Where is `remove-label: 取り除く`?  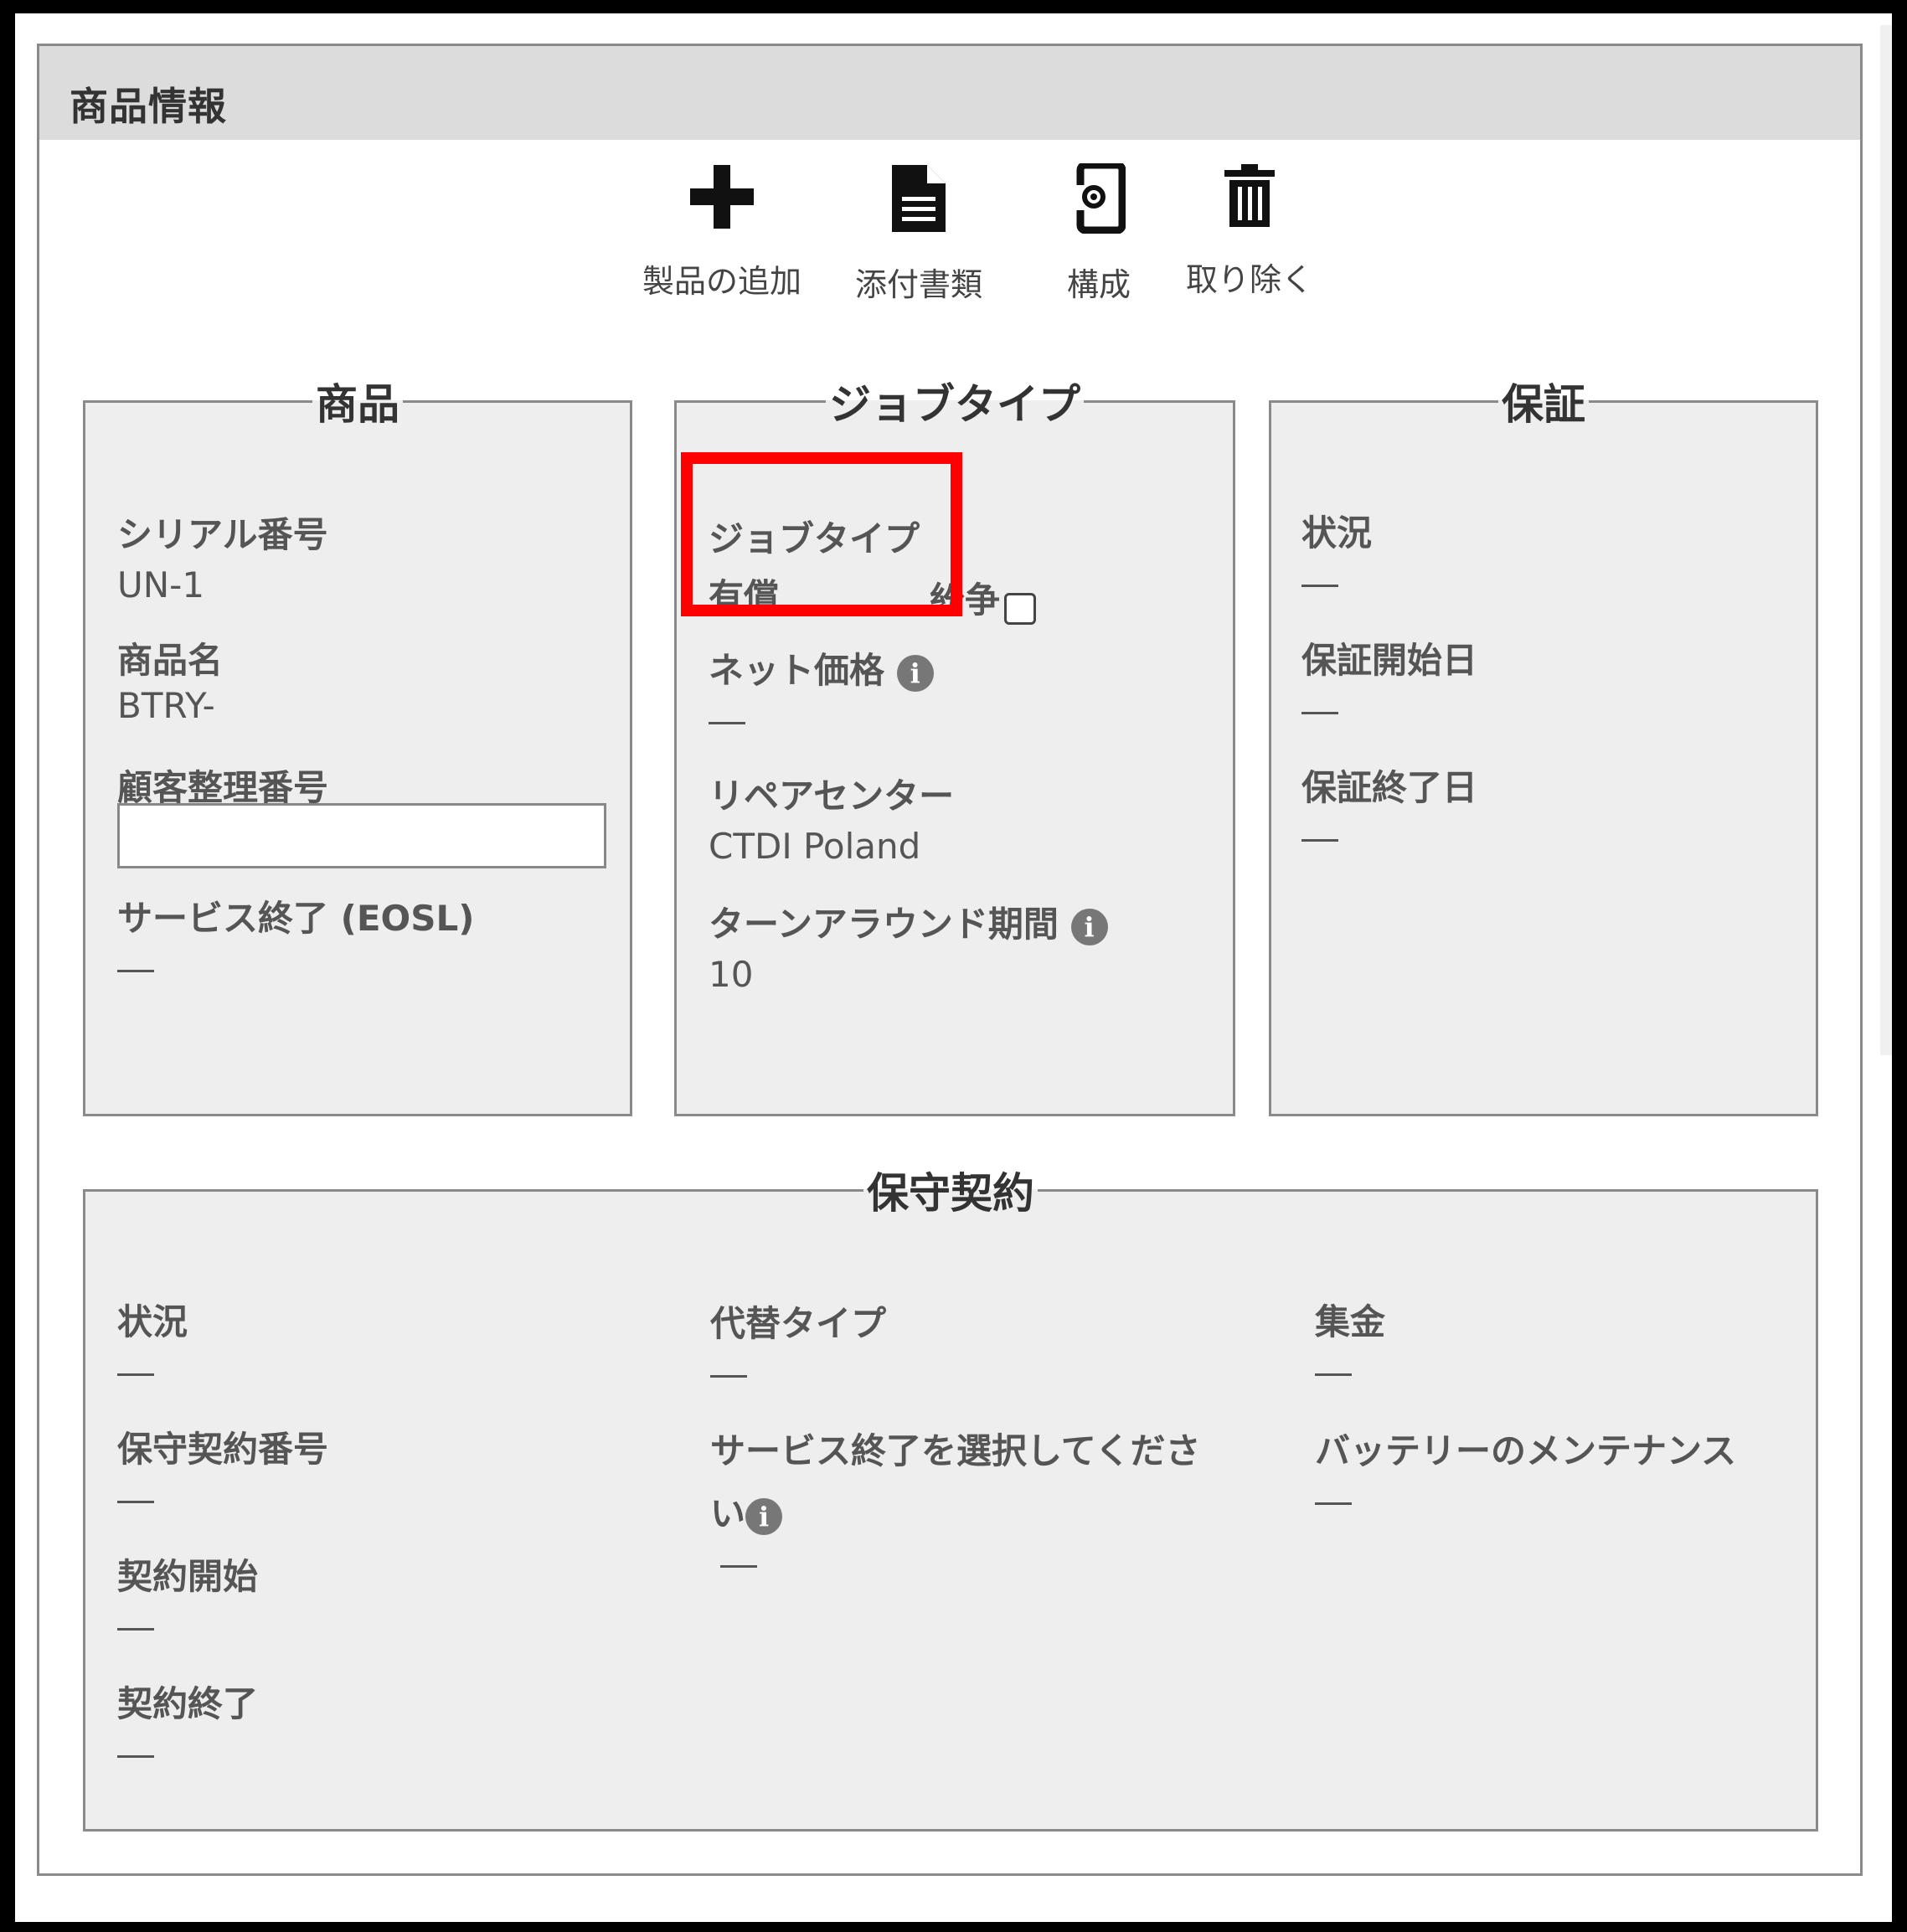 remove-label: 取り除く is located at coordinates (1249, 279).